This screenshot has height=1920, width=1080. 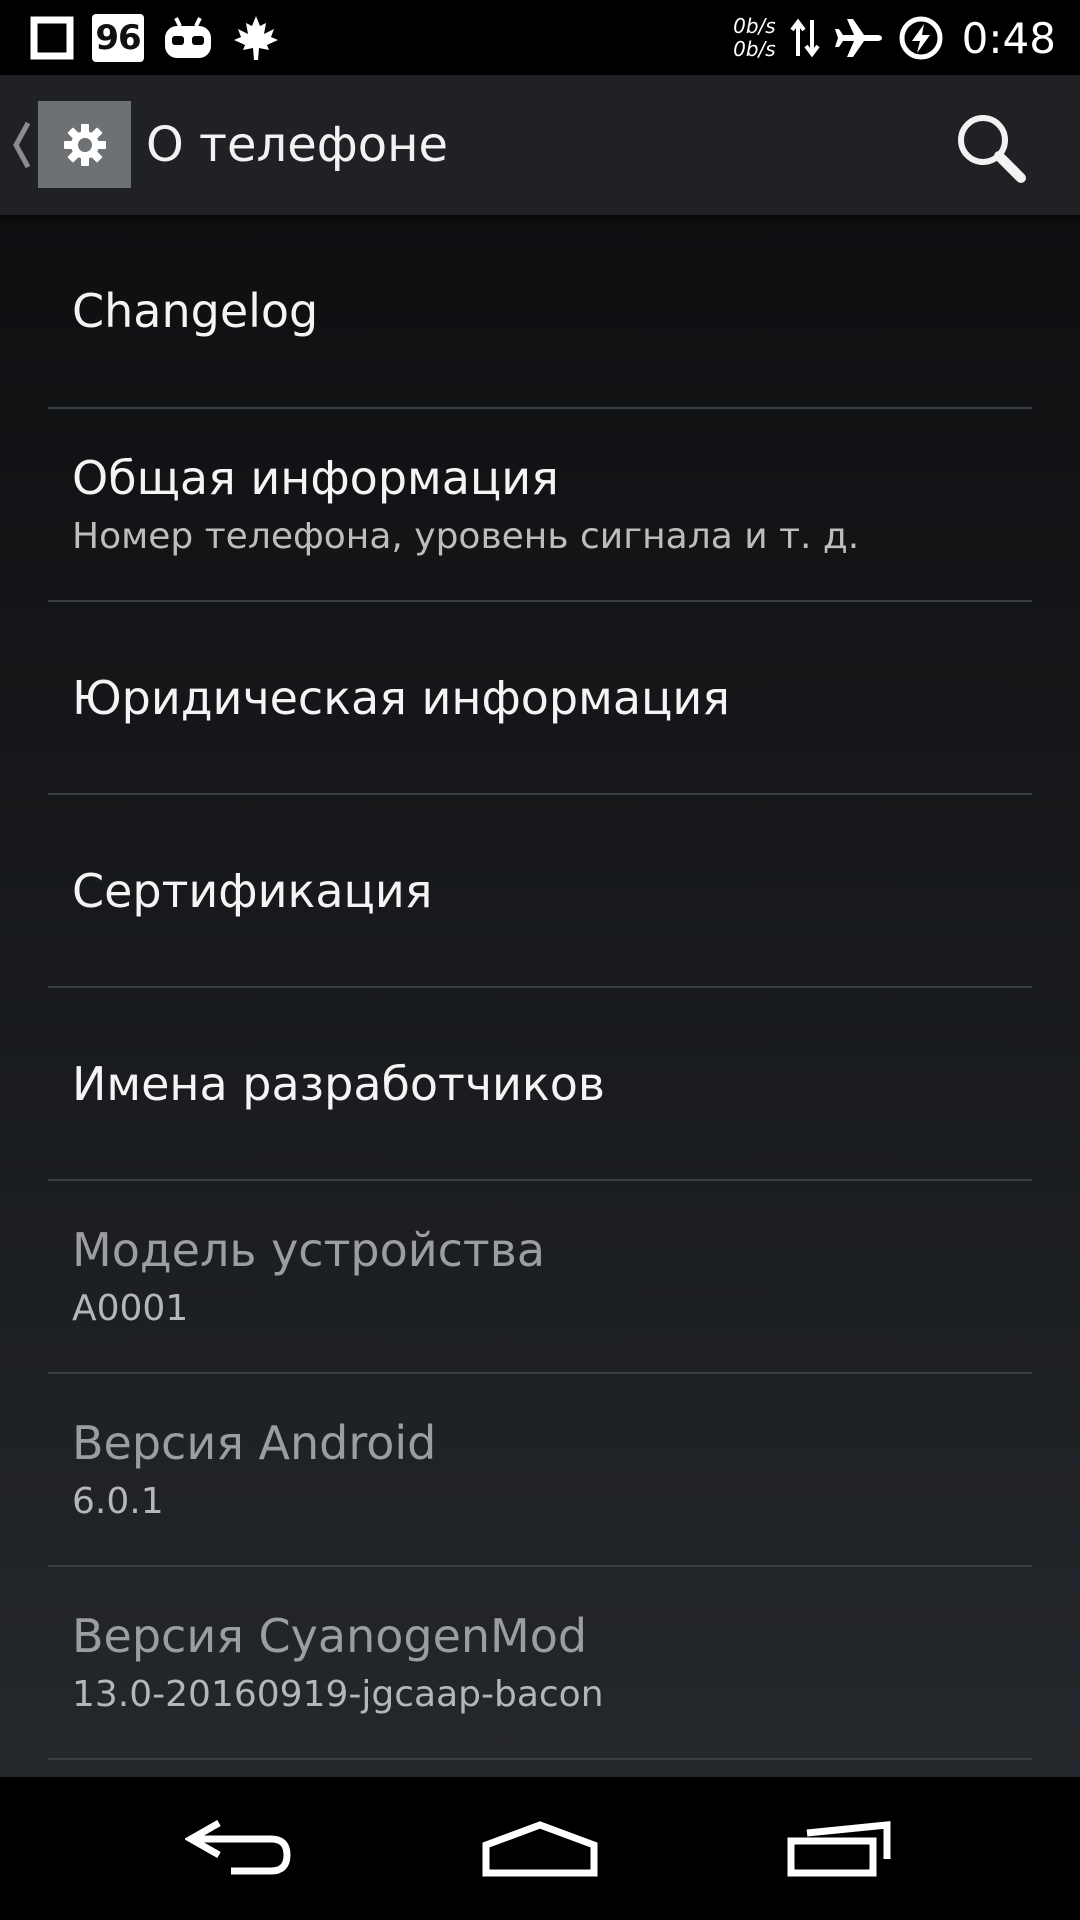 I want to click on net-speed-up: 0b/s, so click(x=754, y=26).